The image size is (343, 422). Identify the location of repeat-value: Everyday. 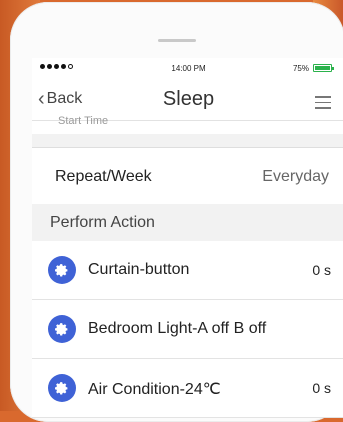
(295, 176).